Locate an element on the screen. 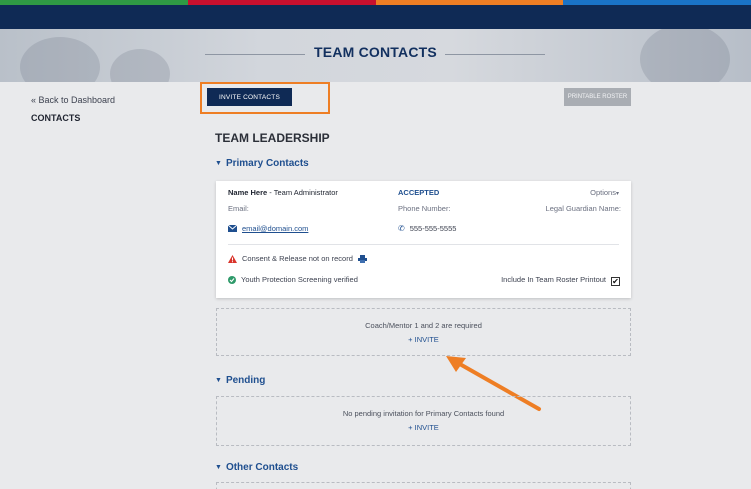 The height and width of the screenshot is (489, 751). check-circle-icon is located at coordinates (232, 279).